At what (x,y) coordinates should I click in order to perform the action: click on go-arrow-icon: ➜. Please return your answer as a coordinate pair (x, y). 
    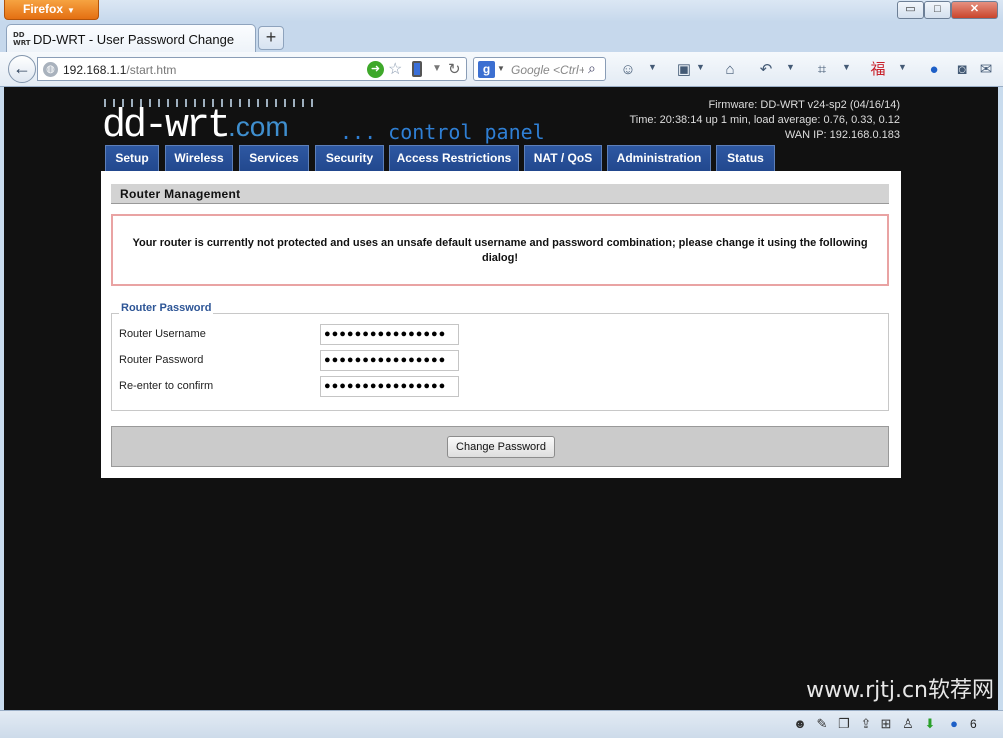
    Looking at the image, I should click on (375, 69).